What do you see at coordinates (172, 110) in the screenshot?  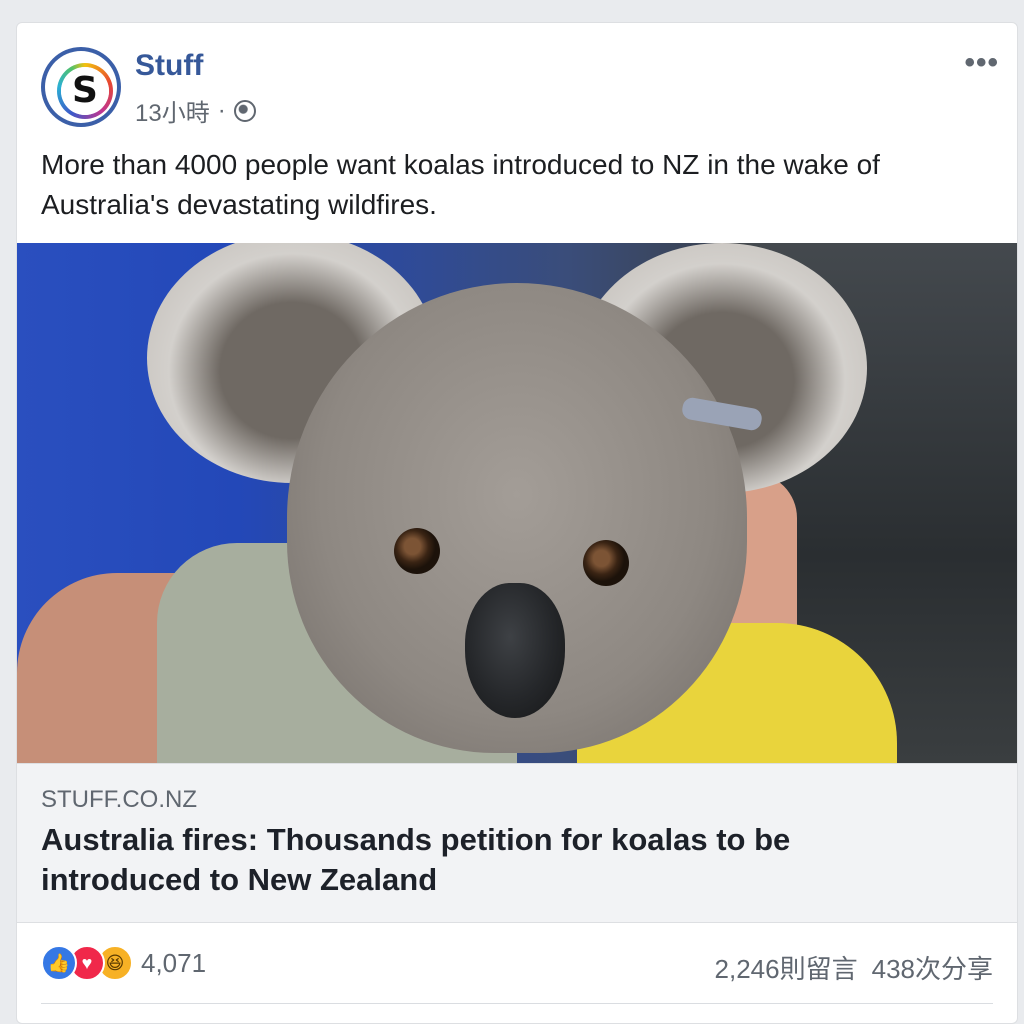 I see `post-timestamp: 13小時` at bounding box center [172, 110].